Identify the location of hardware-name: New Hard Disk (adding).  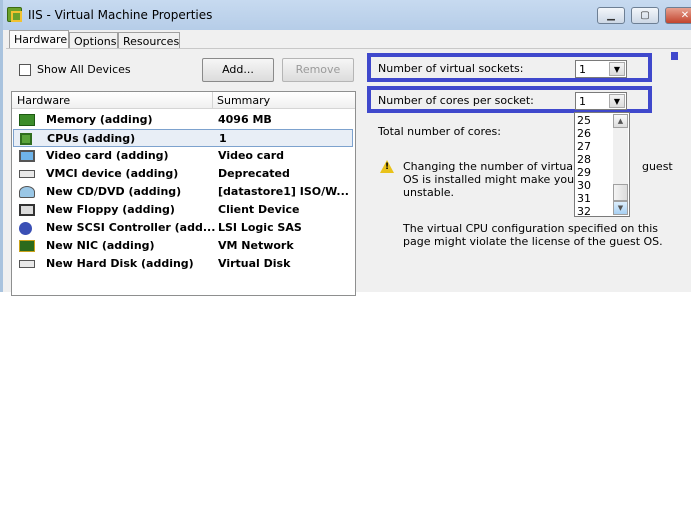
(120, 263).